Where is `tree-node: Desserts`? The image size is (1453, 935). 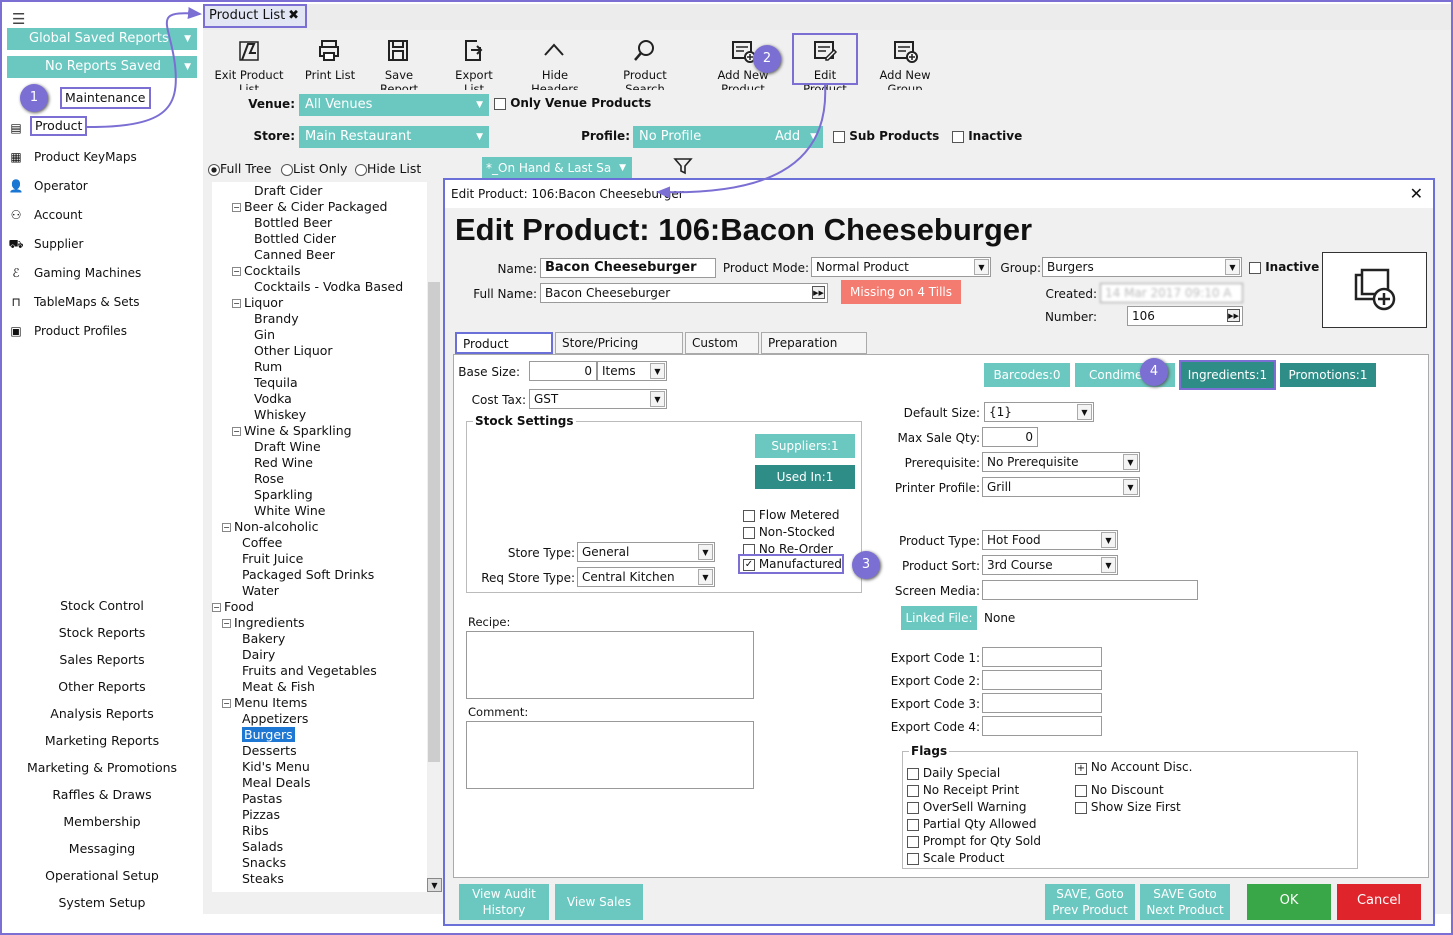
tree-node: Desserts is located at coordinates (269, 751).